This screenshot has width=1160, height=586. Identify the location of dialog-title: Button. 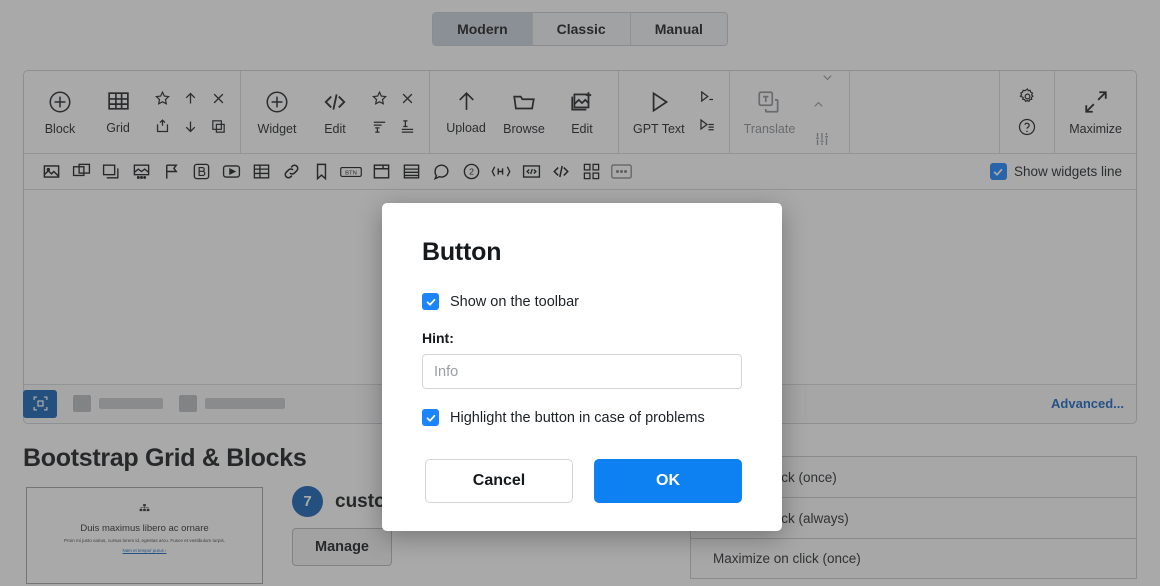
(462, 252).